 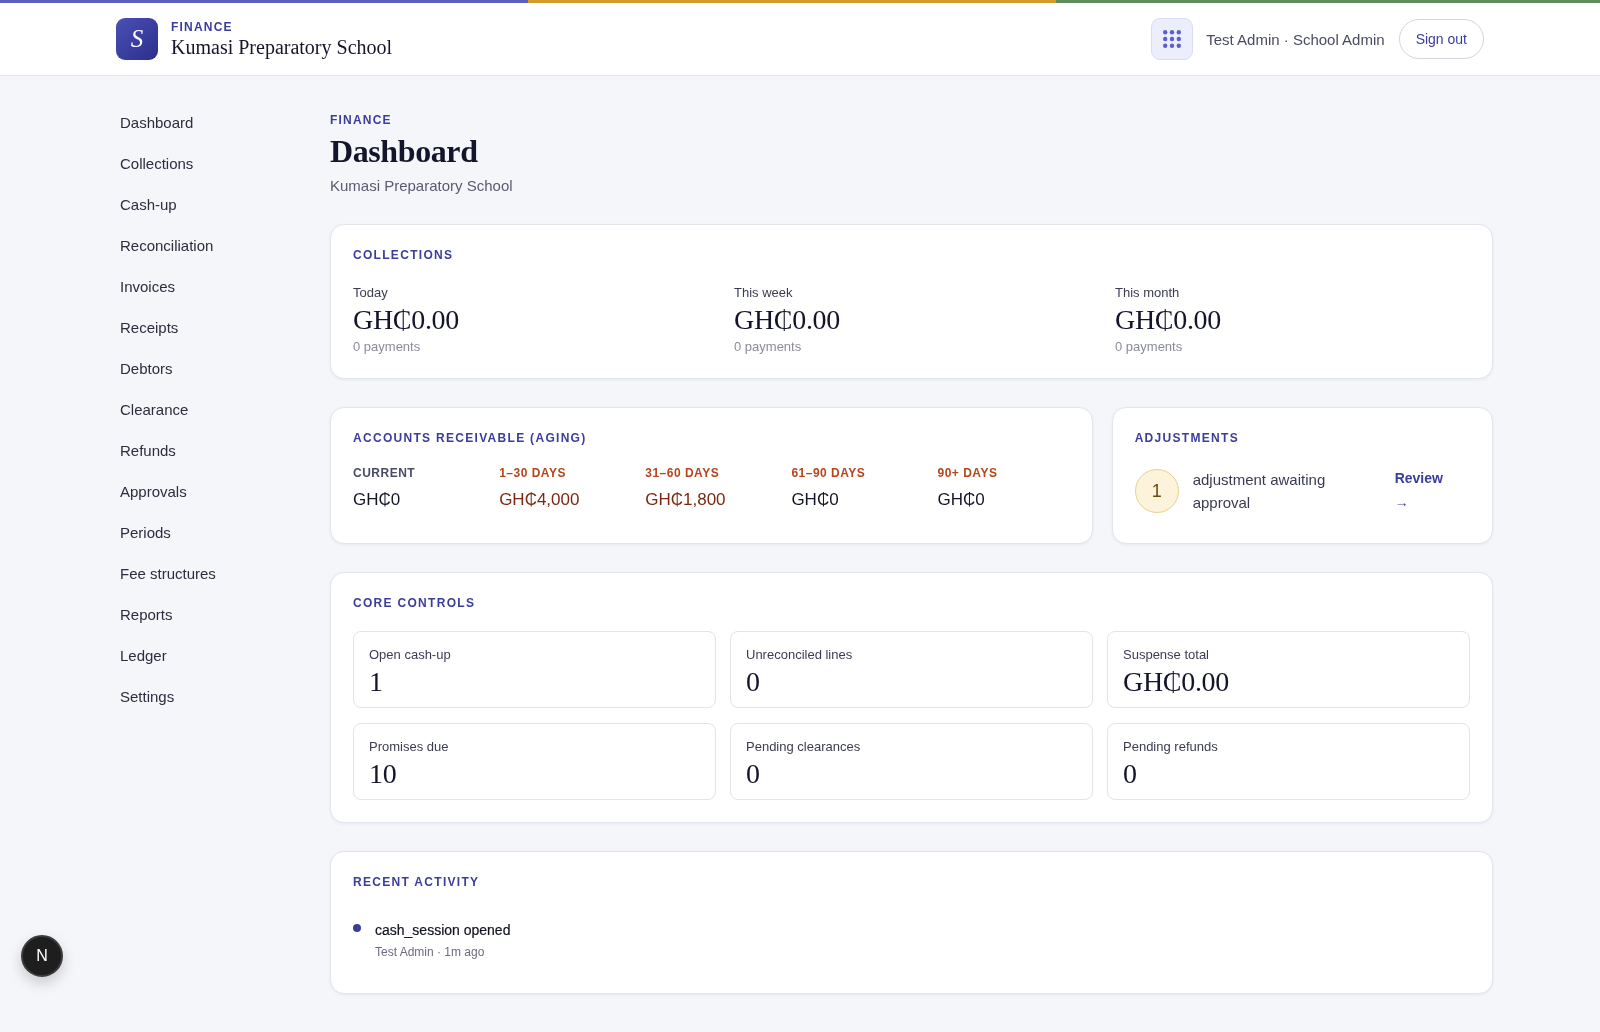 I want to click on tile-label: Promises due, so click(x=409, y=747).